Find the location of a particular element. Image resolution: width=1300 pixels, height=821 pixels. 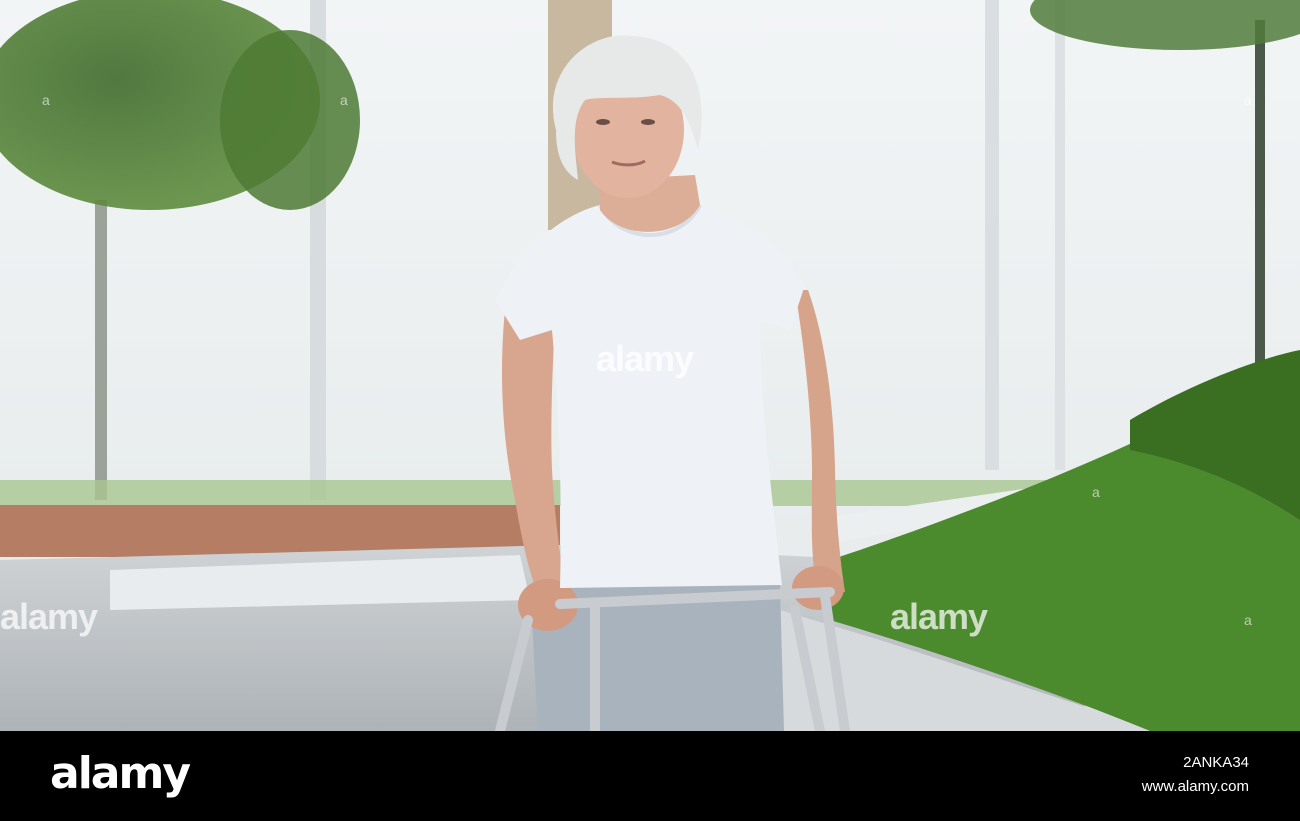

tree-trunk-left is located at coordinates (101, 350).